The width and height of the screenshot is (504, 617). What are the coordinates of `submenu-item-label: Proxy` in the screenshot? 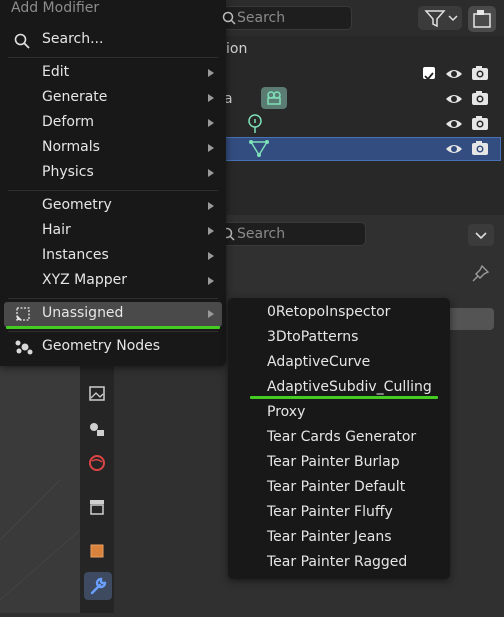 It's located at (286, 412).